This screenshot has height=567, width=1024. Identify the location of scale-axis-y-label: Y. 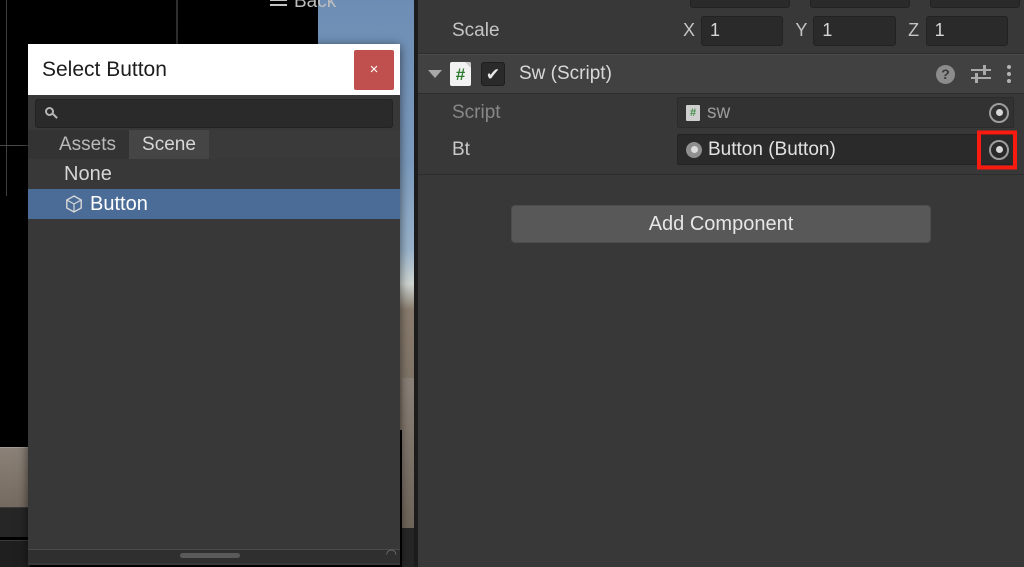
(801, 30).